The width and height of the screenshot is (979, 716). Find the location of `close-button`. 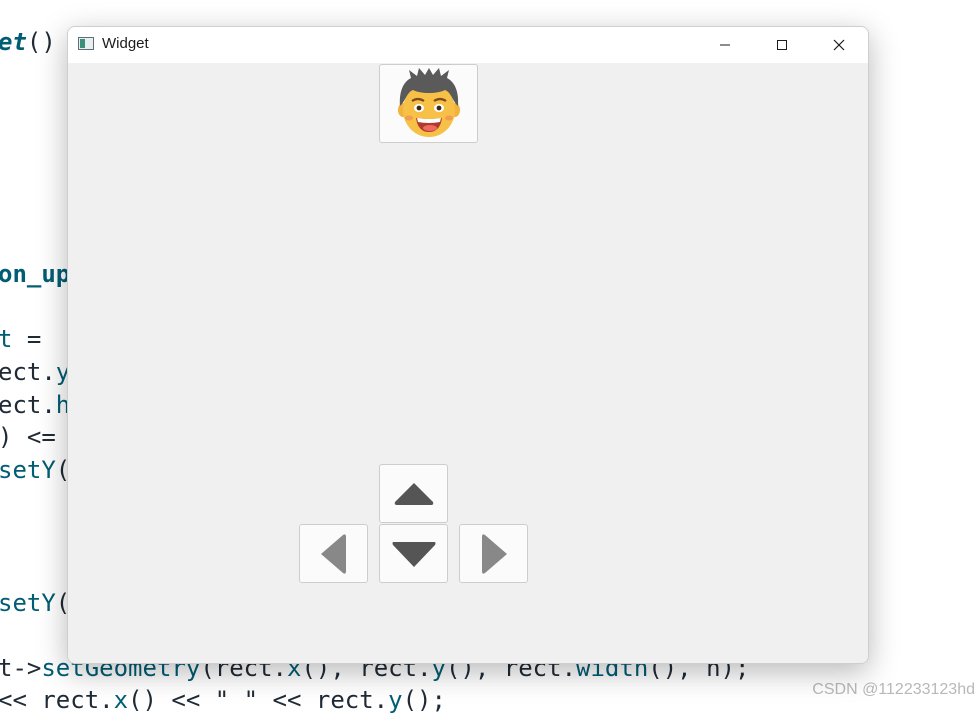

close-button is located at coordinates (839, 45).